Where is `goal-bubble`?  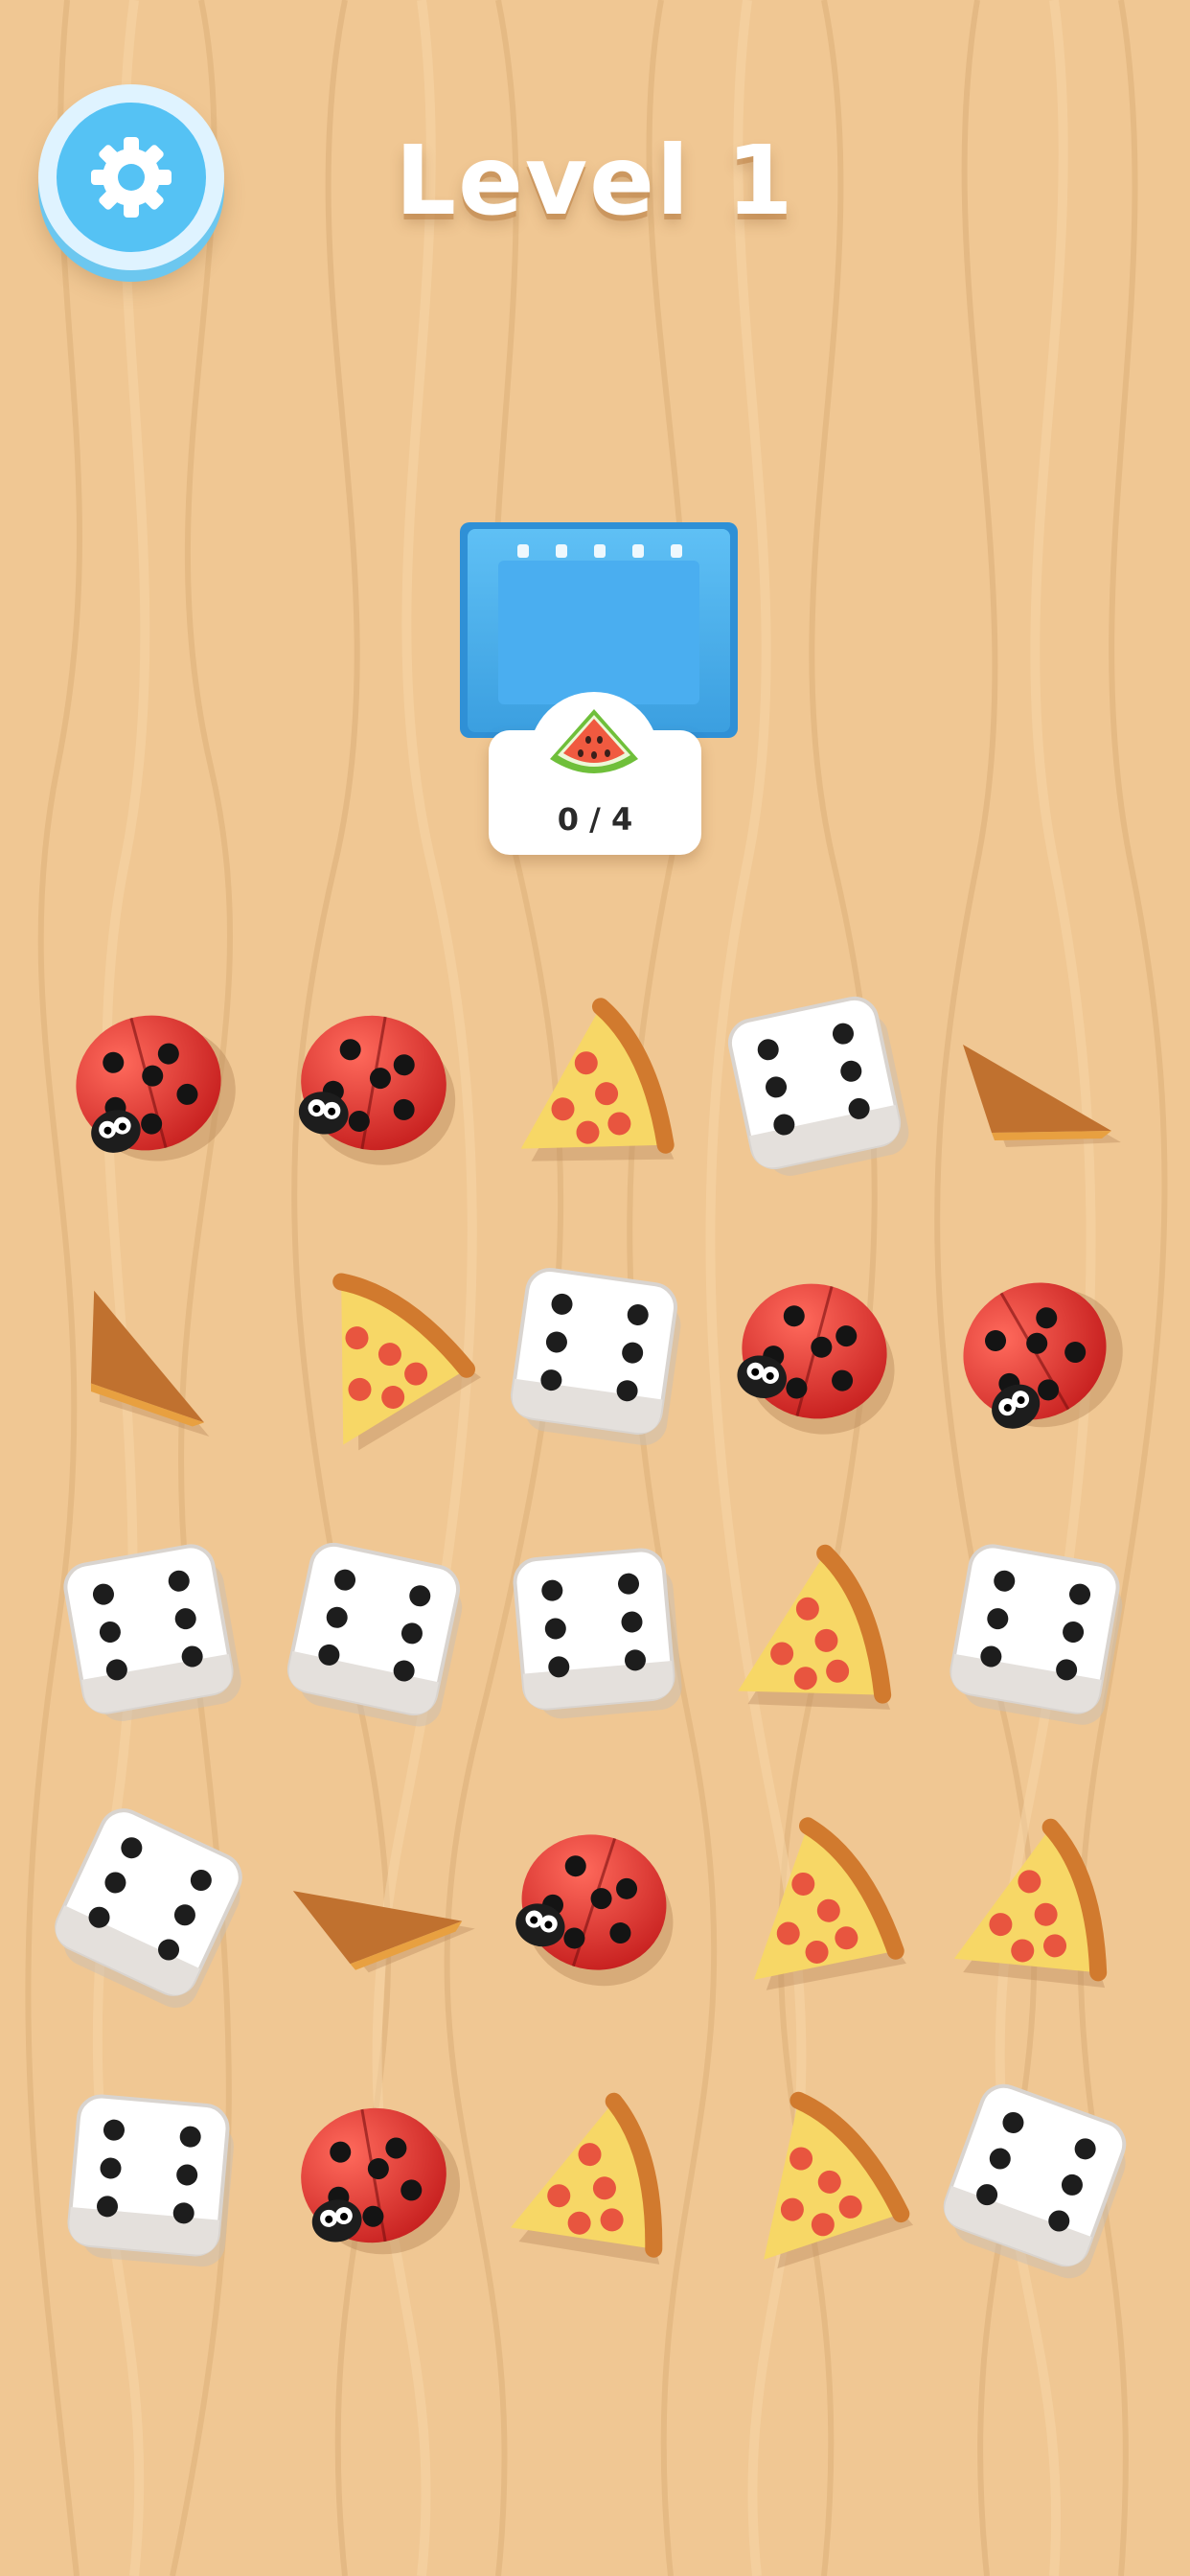 goal-bubble is located at coordinates (594, 744).